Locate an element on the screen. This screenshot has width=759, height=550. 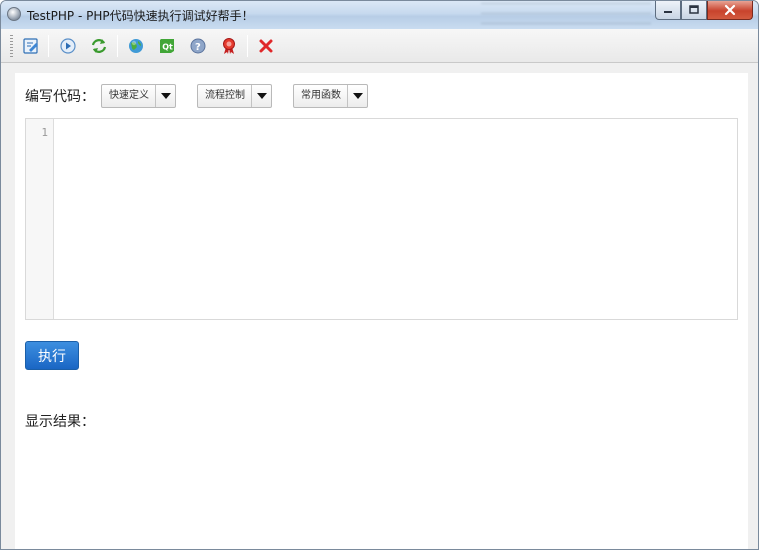
close-tool-button is located at coordinates (266, 46).